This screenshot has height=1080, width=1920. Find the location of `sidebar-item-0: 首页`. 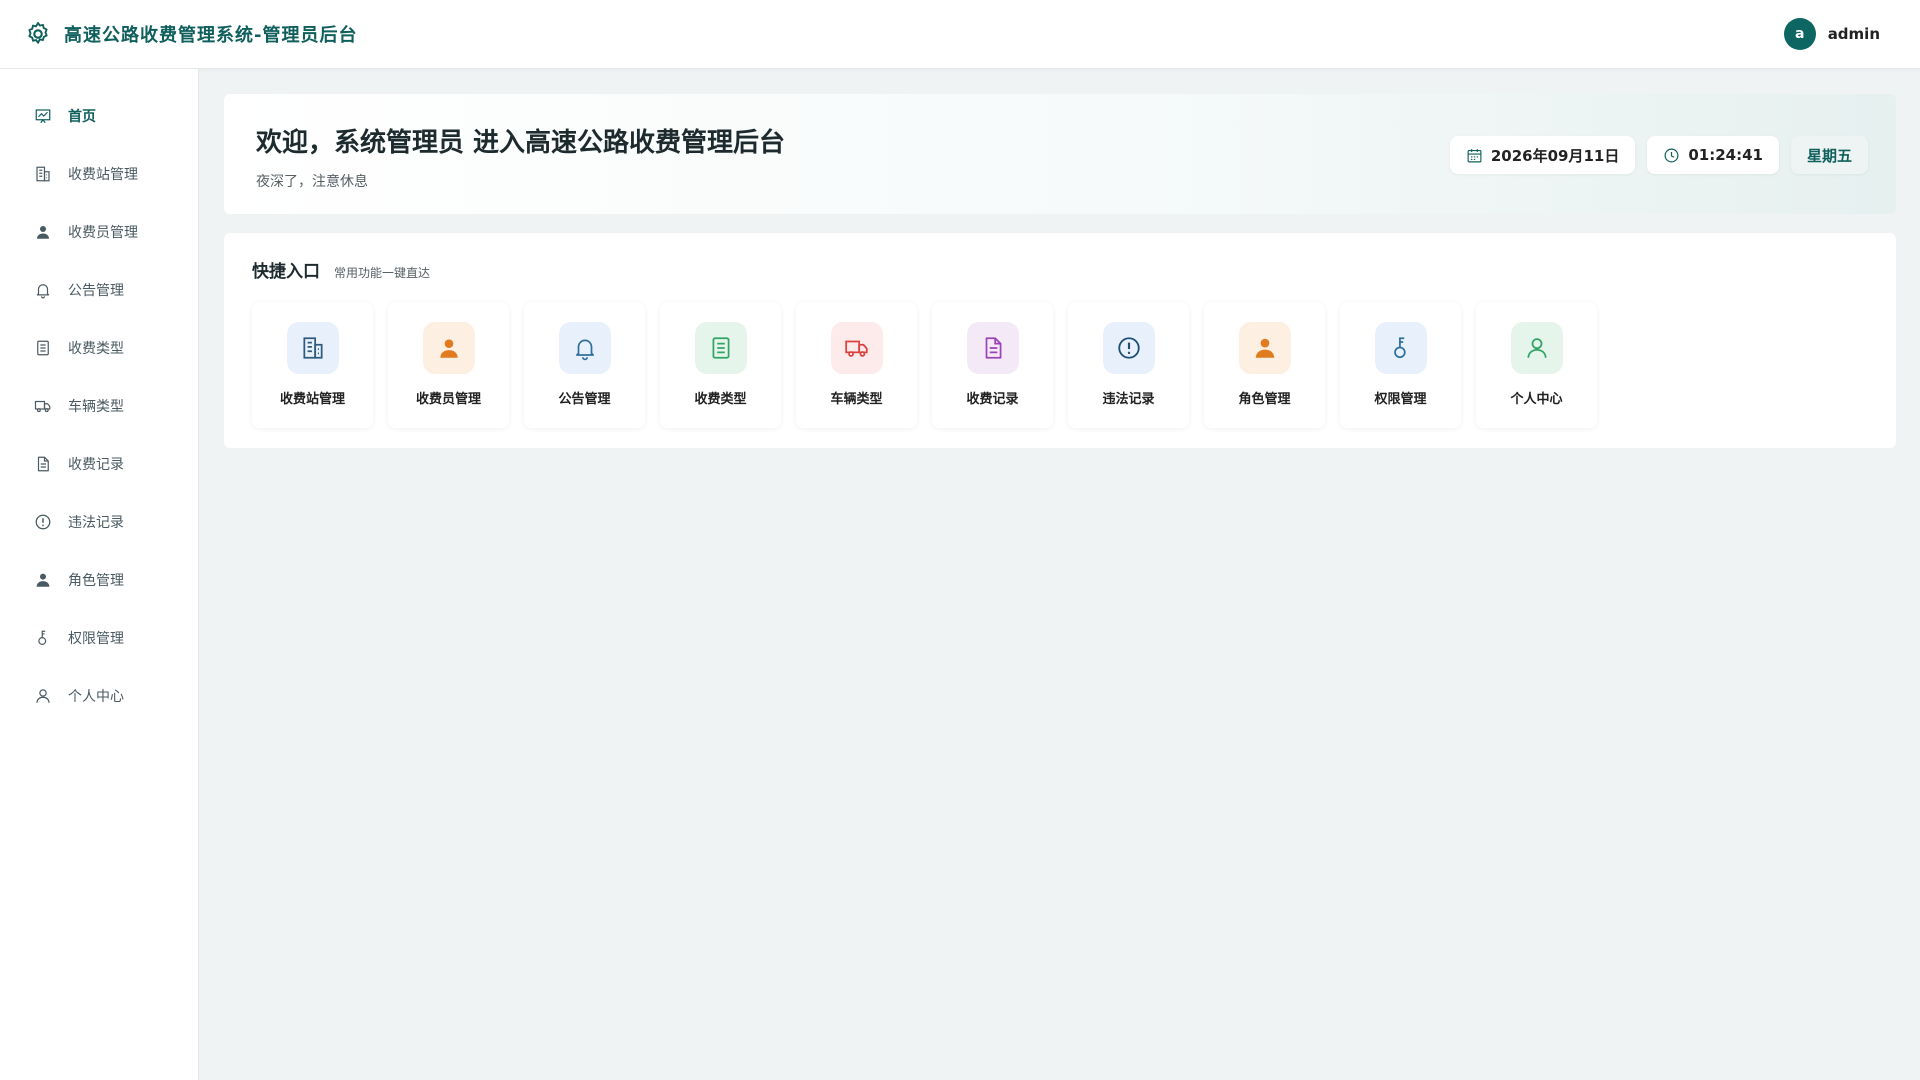

sidebar-item-0: 首页 is located at coordinates (99, 116).